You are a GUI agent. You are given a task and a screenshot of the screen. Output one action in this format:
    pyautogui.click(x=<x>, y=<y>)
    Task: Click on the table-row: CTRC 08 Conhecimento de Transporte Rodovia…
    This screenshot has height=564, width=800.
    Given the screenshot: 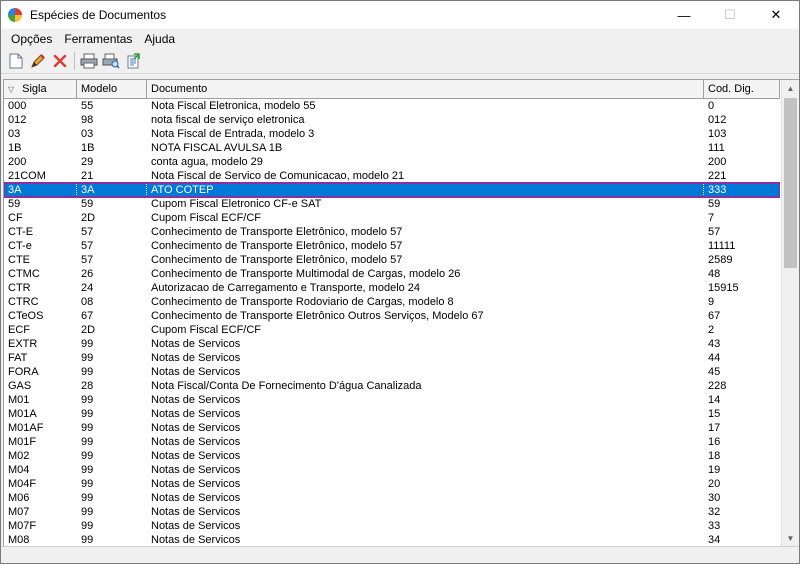 What is the action you would take?
    pyautogui.click(x=392, y=302)
    